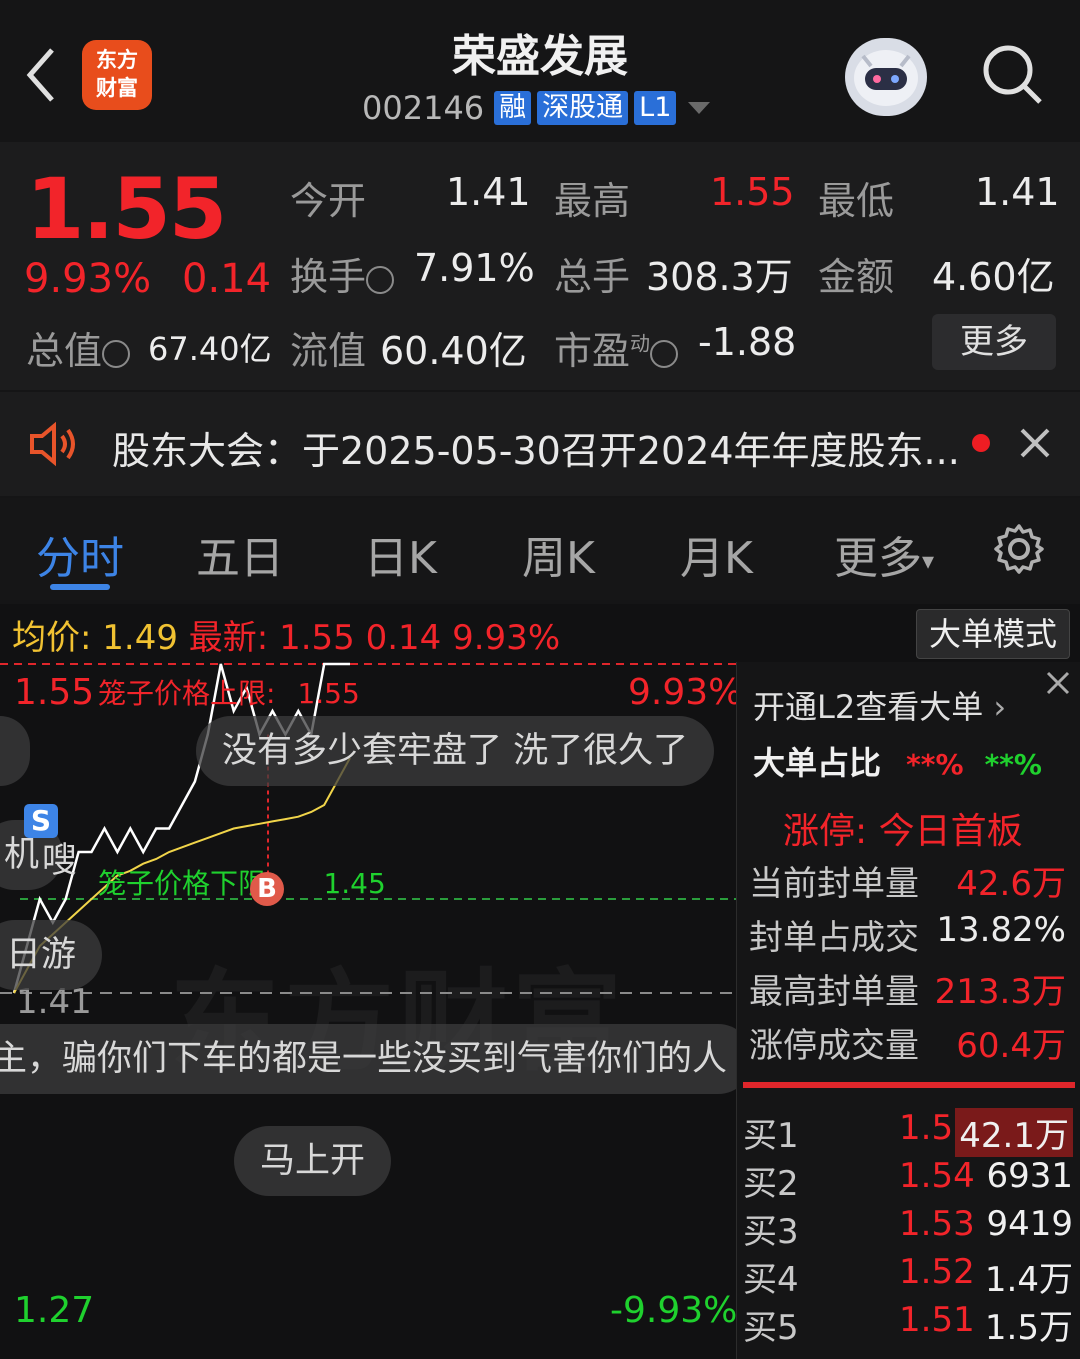  I want to click on buy-marker: B, so click(267, 889).